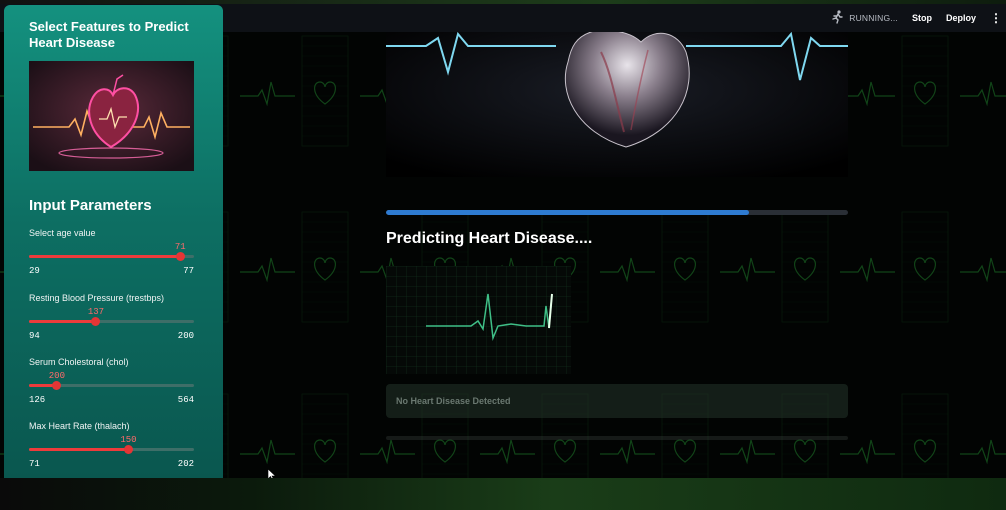 The height and width of the screenshot is (510, 1006). Describe the element at coordinates (617, 438) in the screenshot. I see `faint-divider` at that location.